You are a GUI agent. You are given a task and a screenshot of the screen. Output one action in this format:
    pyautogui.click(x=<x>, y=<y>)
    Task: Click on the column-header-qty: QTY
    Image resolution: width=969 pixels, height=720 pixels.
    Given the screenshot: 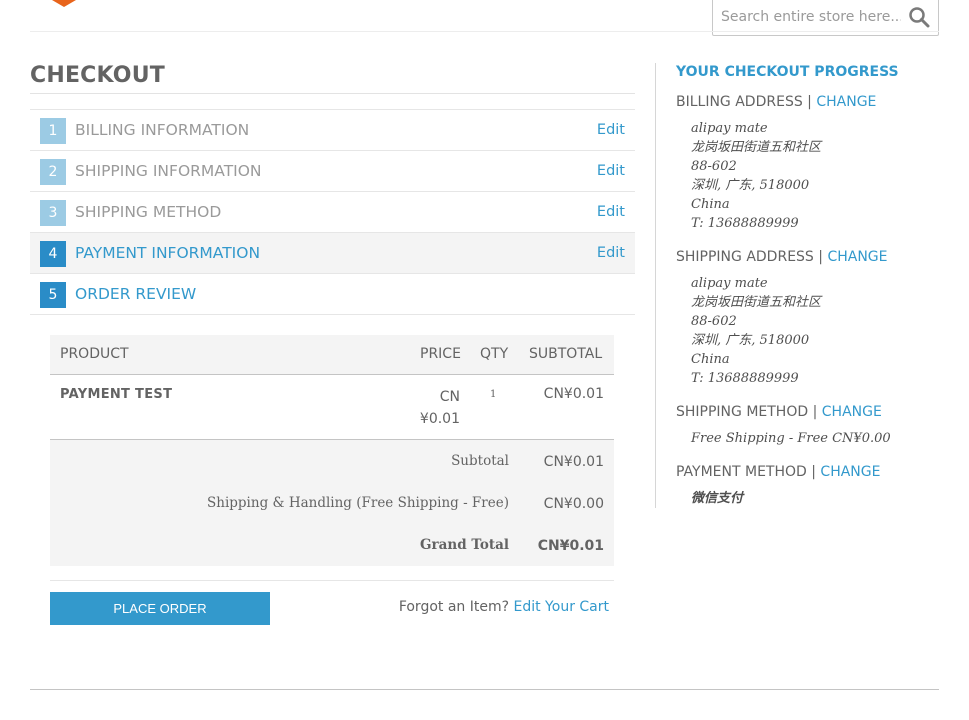 What is the action you would take?
    pyautogui.click(x=494, y=354)
    